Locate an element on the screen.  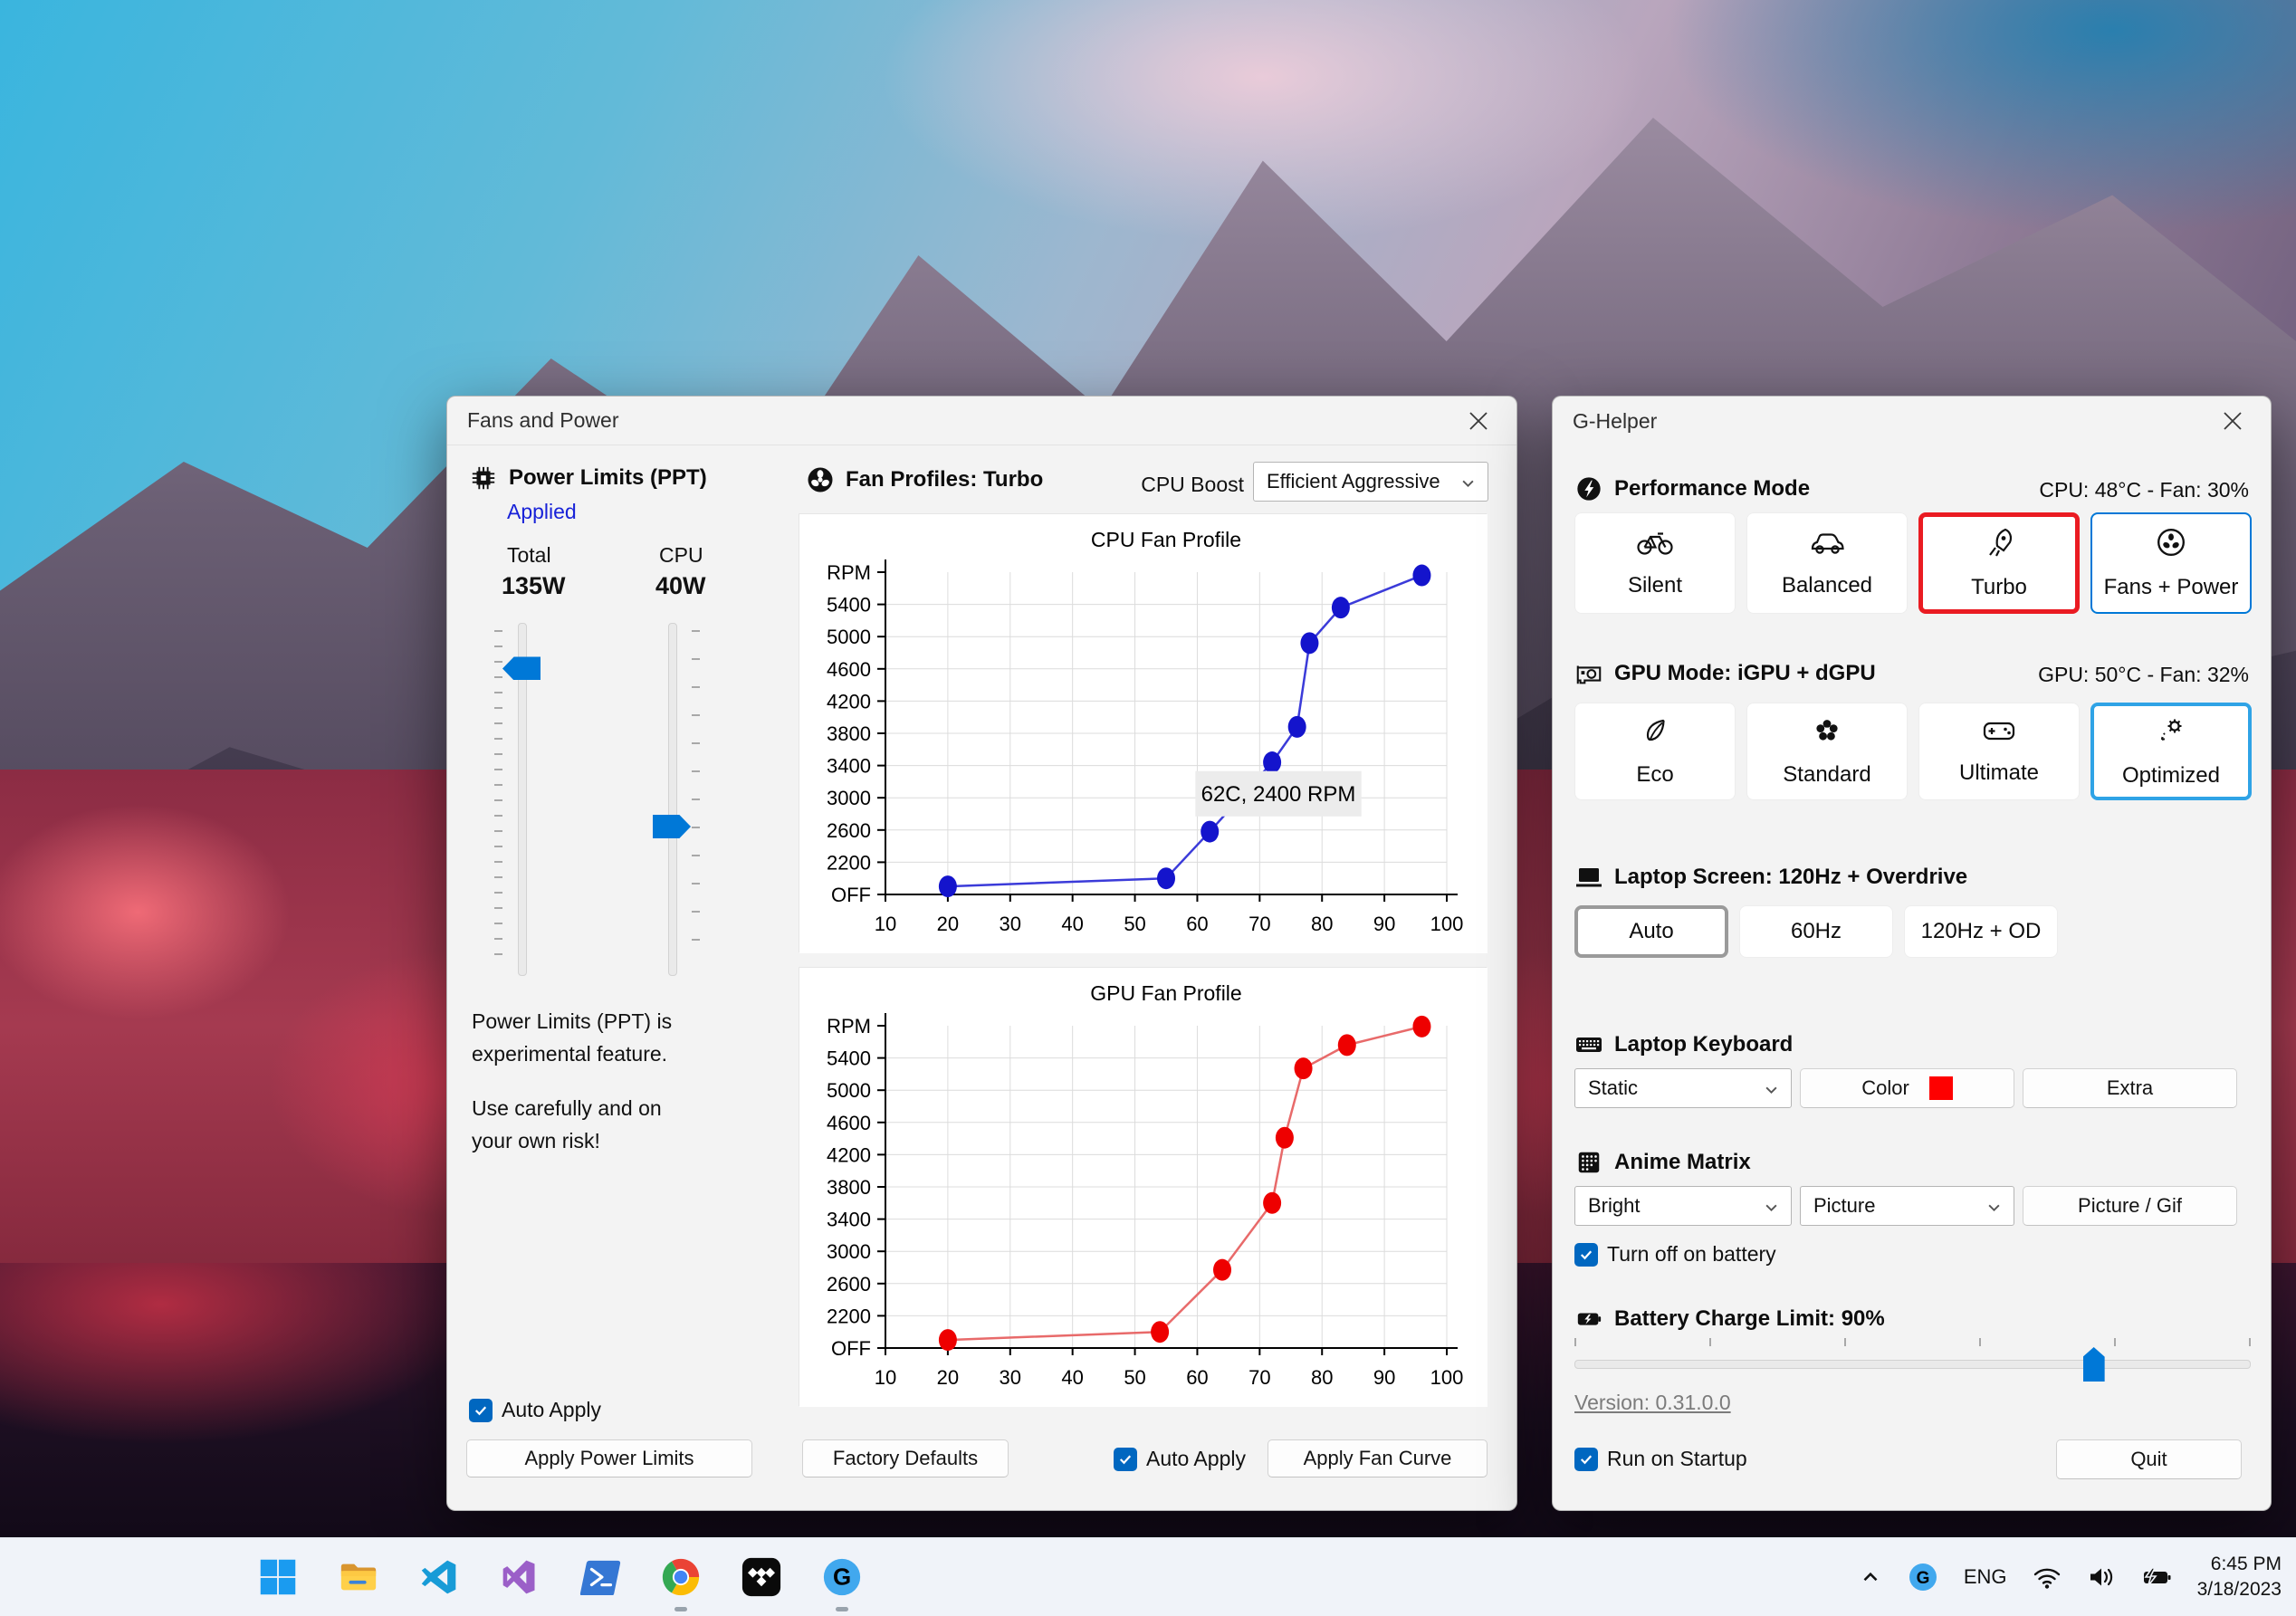
applied-link: Applied is located at coordinates (542, 512).